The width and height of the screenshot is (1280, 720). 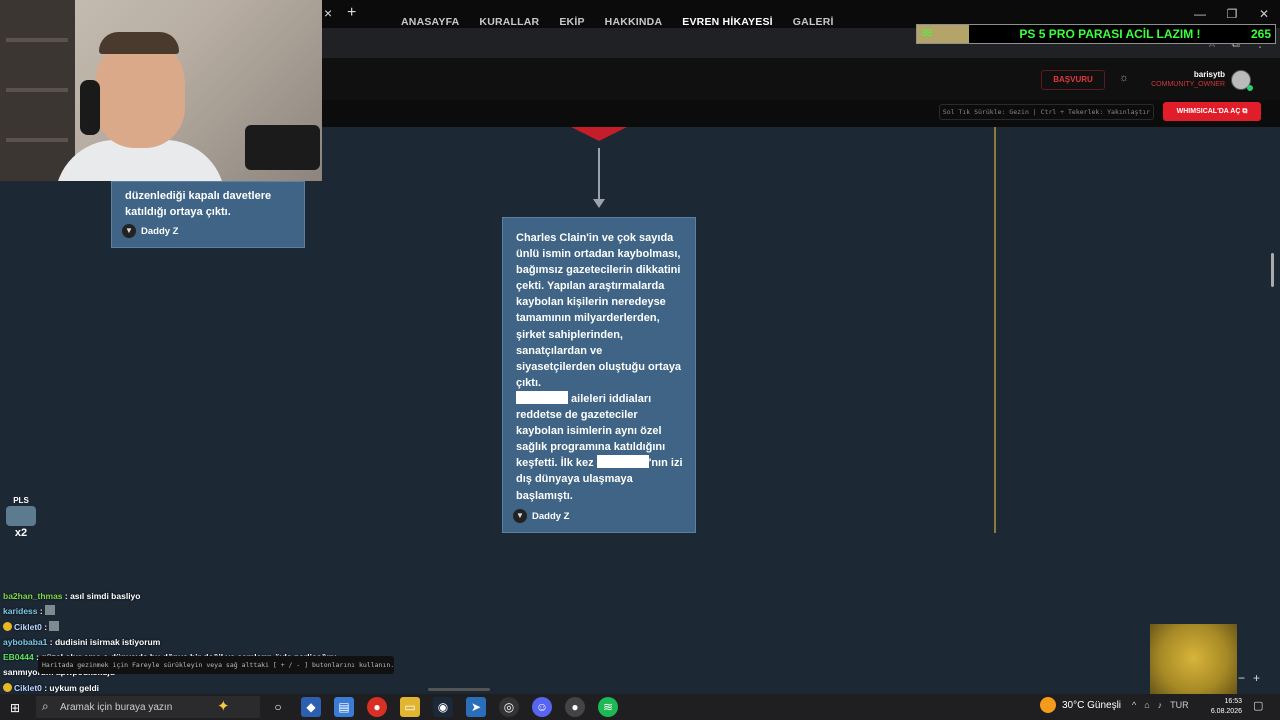 I want to click on network-icon: ⌂, so click(x=1146, y=705).